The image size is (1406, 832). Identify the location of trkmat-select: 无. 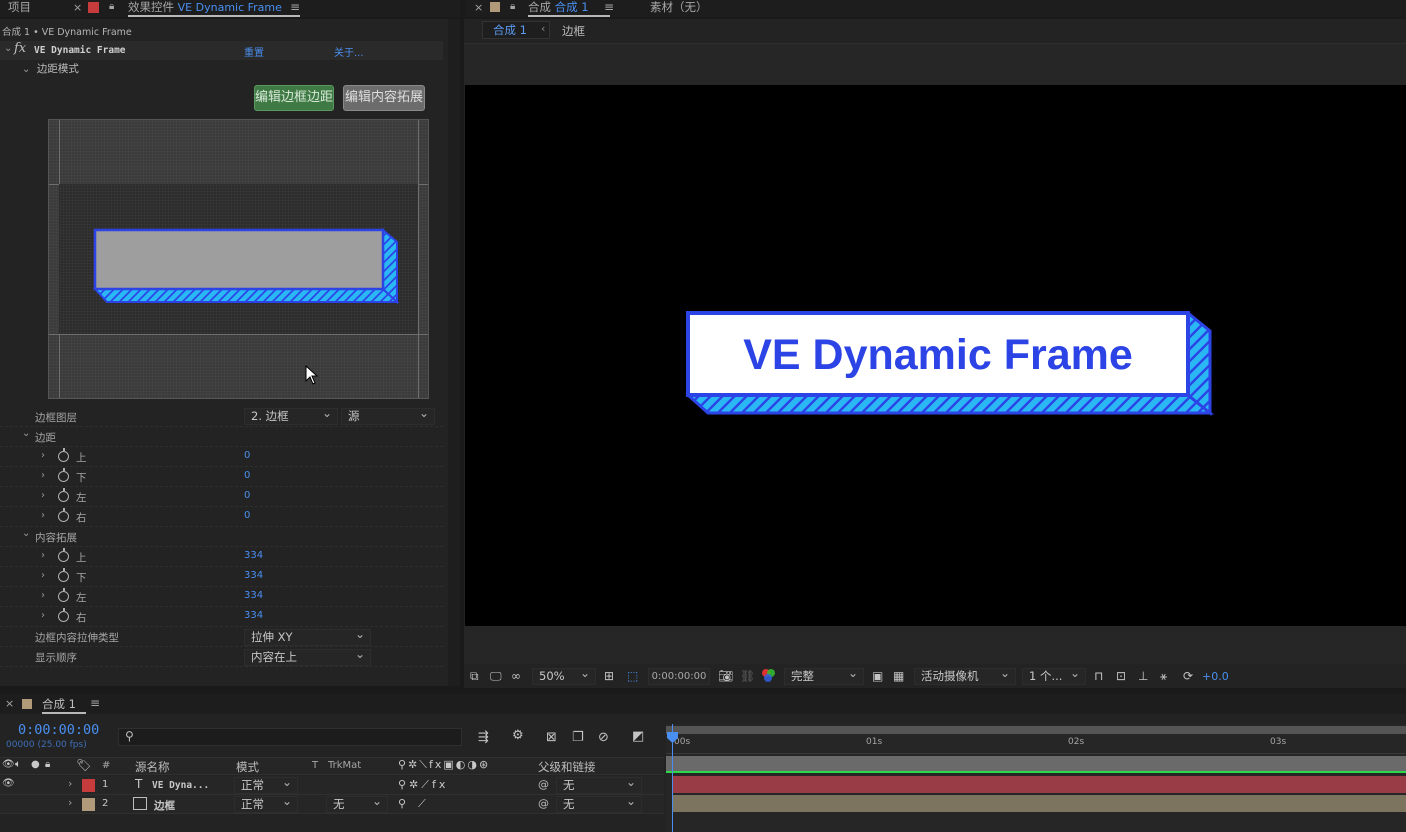
(357, 803).